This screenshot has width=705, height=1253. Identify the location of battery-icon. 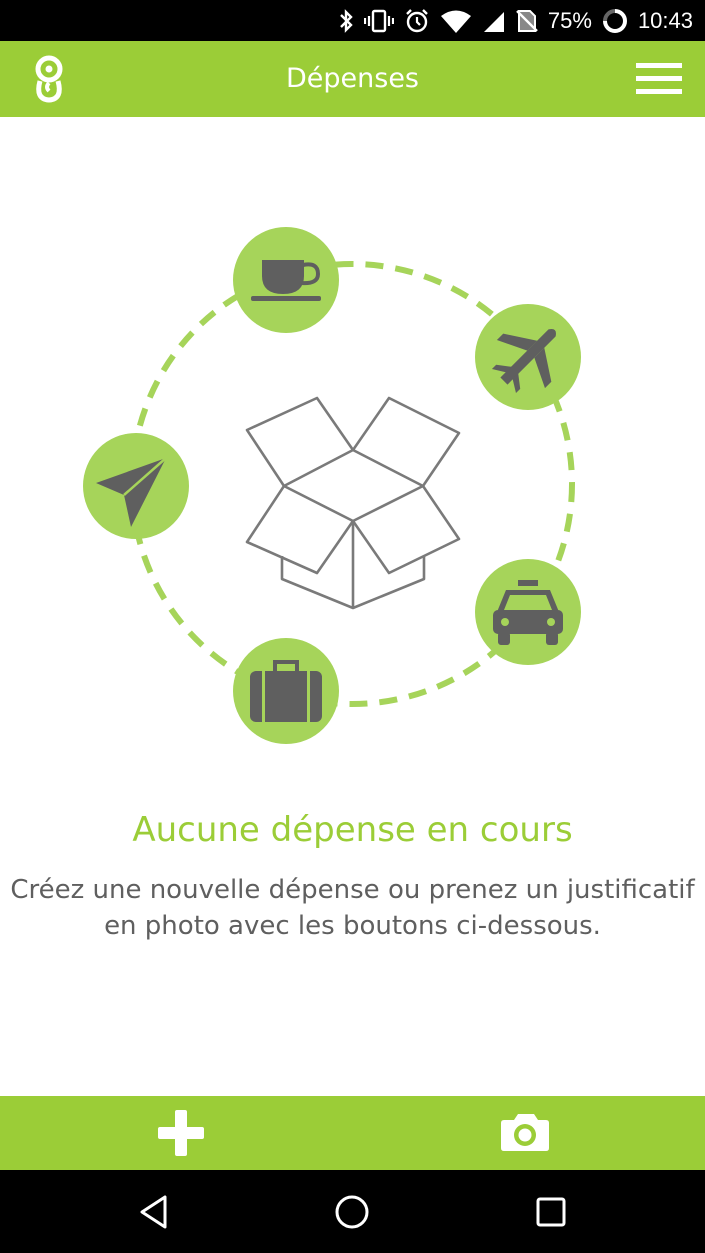
(615, 21).